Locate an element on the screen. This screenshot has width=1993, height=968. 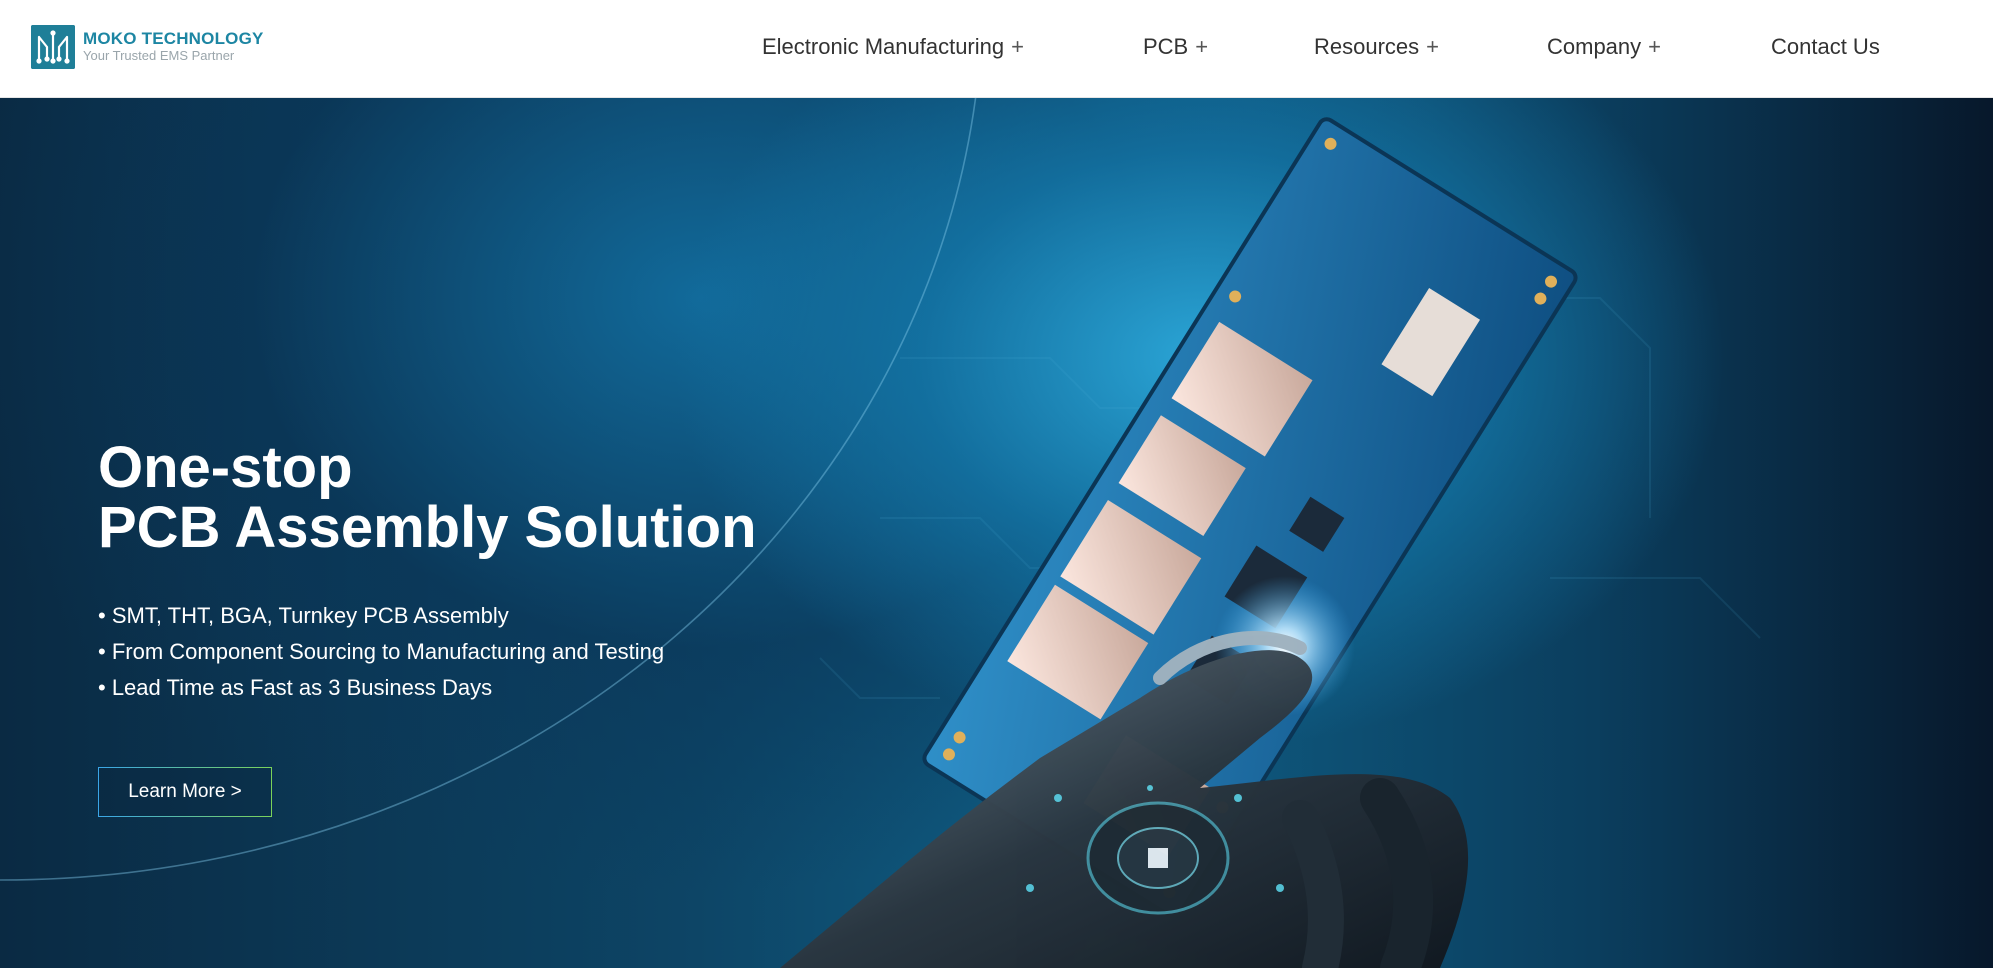
nav-item-label: Resources is located at coordinates (1367, 46).